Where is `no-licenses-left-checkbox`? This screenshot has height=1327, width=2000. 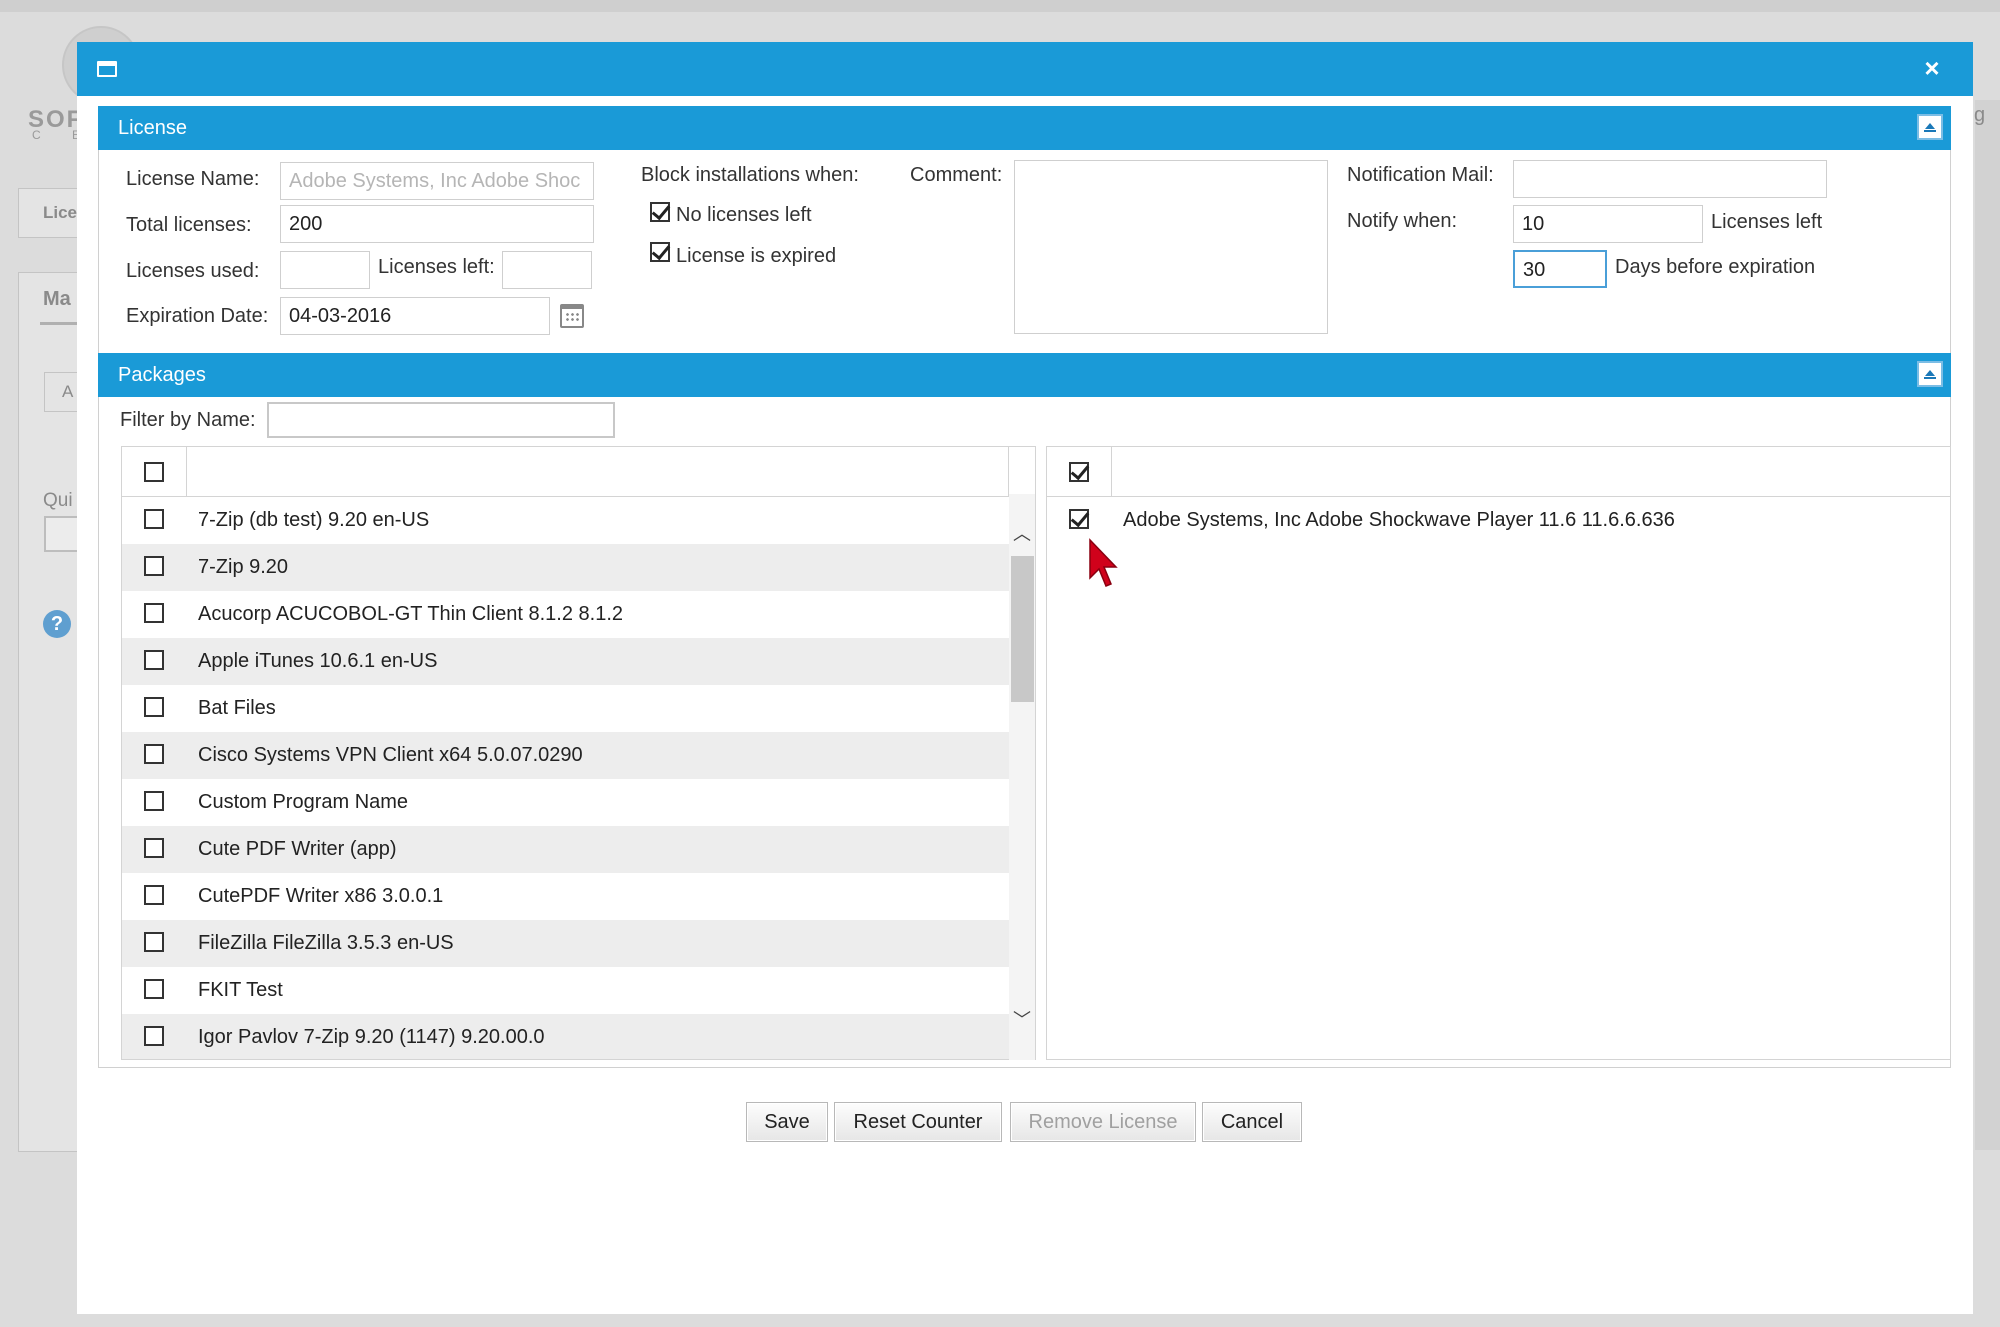
no-licenses-left-checkbox is located at coordinates (660, 212).